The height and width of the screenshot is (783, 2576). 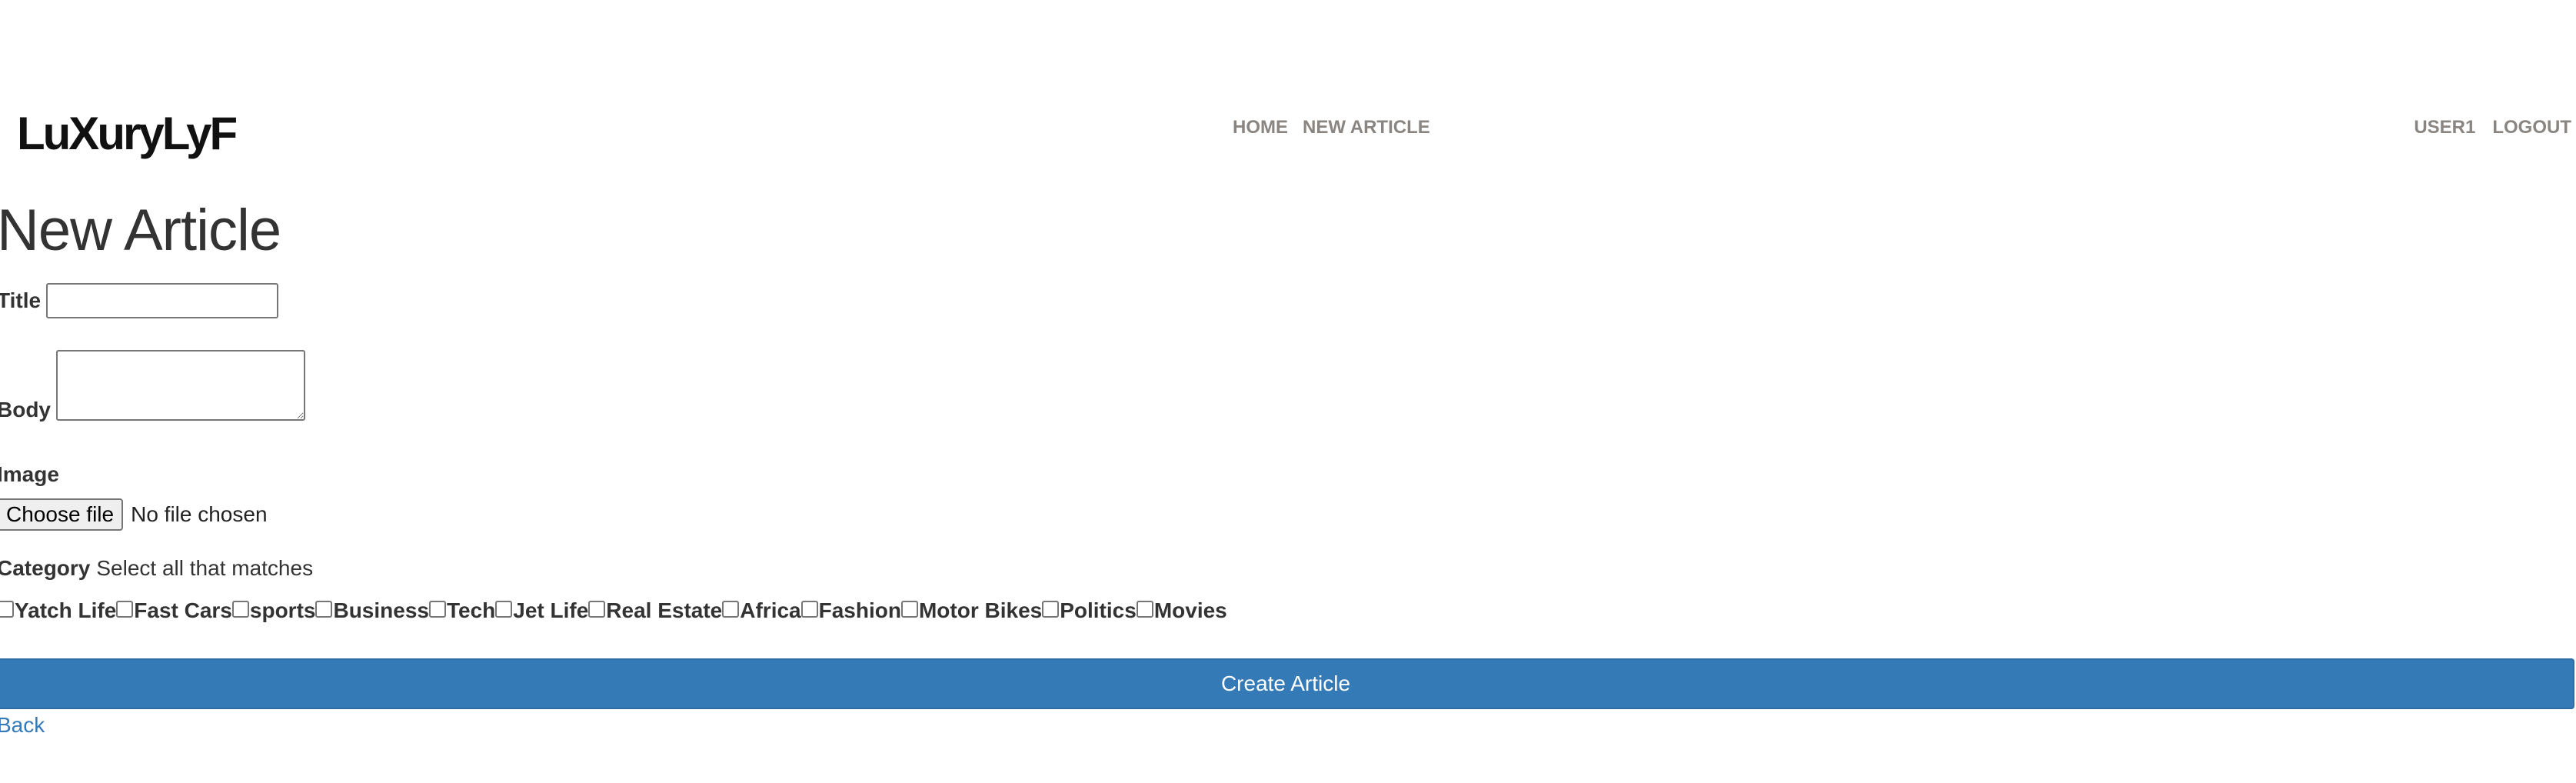 What do you see at coordinates (2532, 128) in the screenshot?
I see `nav-logout-link: LOGOUT` at bounding box center [2532, 128].